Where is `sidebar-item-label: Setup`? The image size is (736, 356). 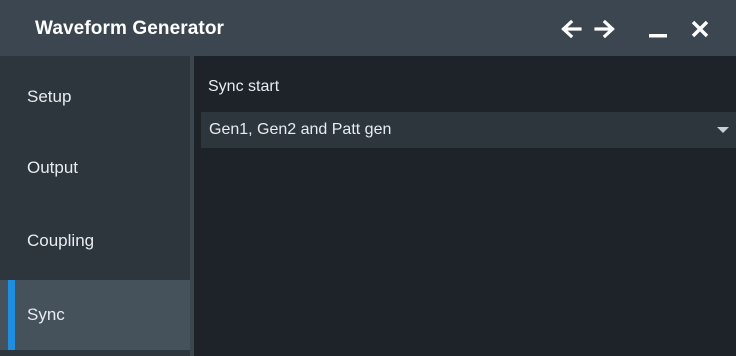
sidebar-item-label: Setup is located at coordinates (49, 96).